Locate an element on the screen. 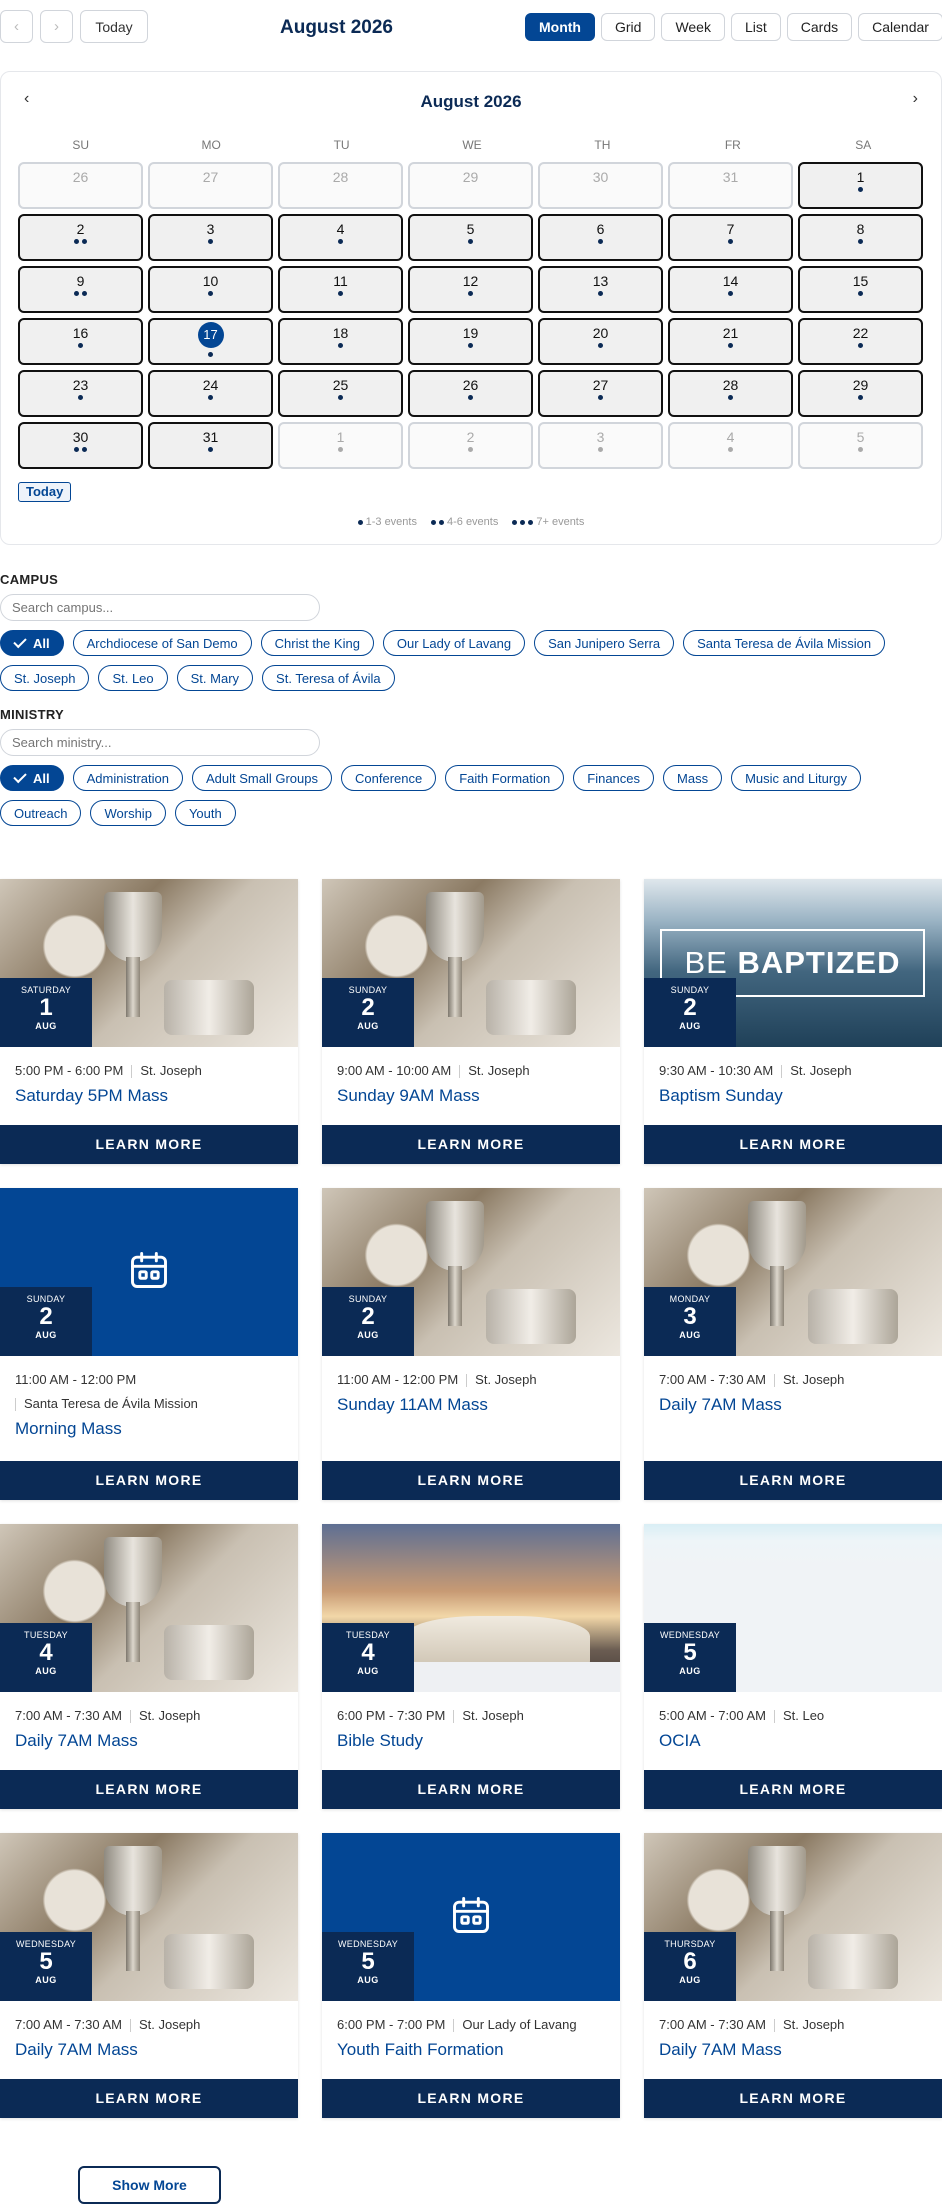  ministry-search-input is located at coordinates (160, 742).